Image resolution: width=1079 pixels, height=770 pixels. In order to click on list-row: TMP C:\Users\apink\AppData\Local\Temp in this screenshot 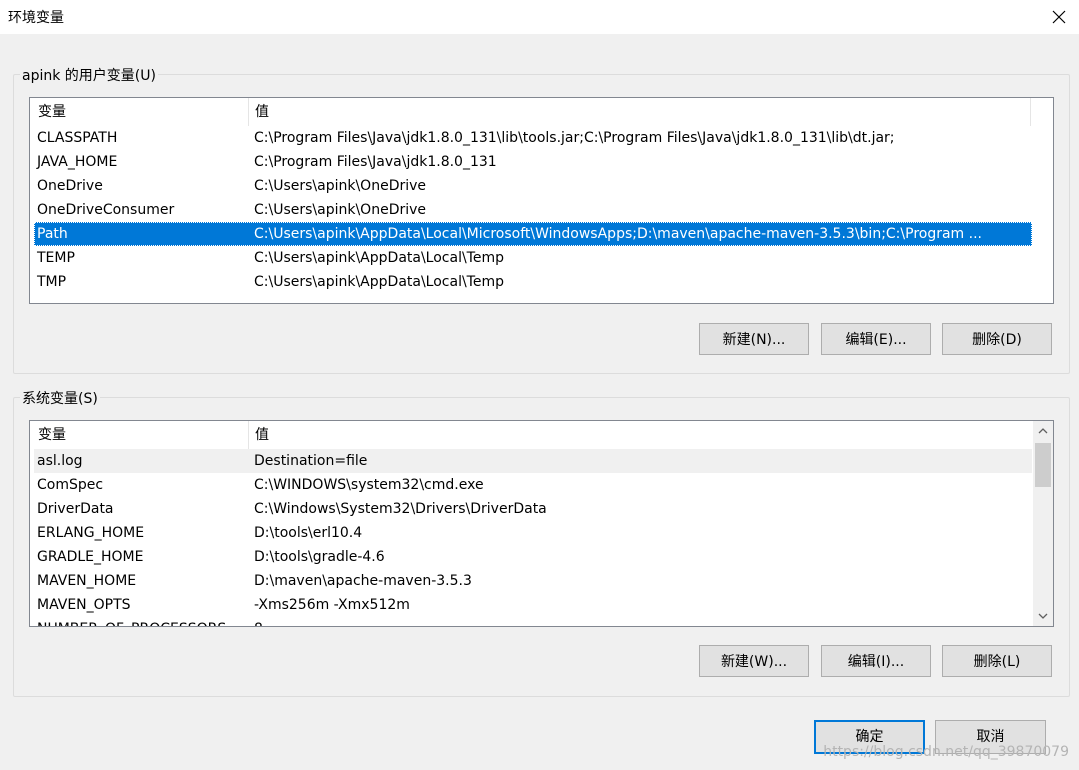, I will do `click(533, 282)`.